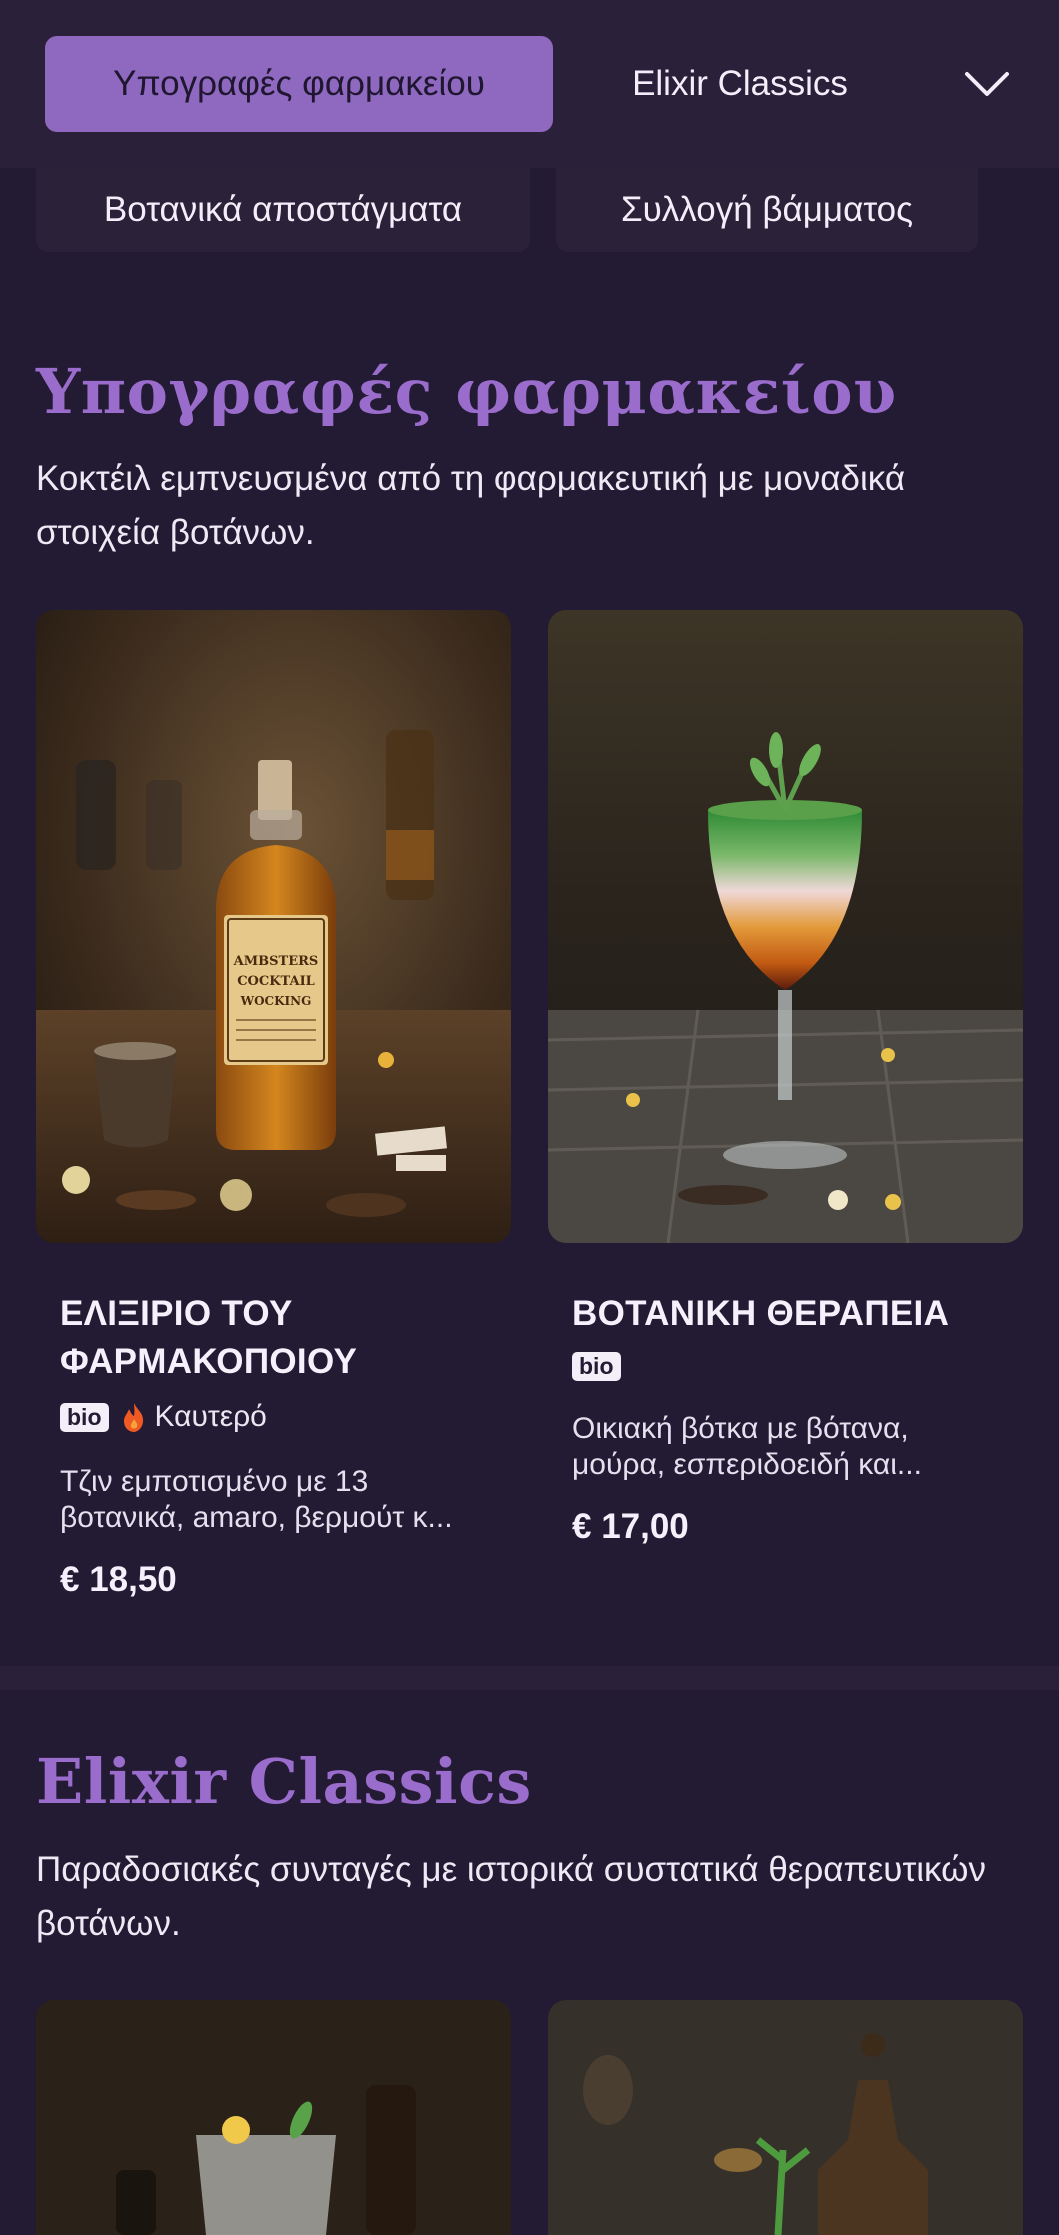 The width and height of the screenshot is (1059, 2235). Describe the element at coordinates (785, 1366) in the screenshot. I see `item-tags: bio` at that location.